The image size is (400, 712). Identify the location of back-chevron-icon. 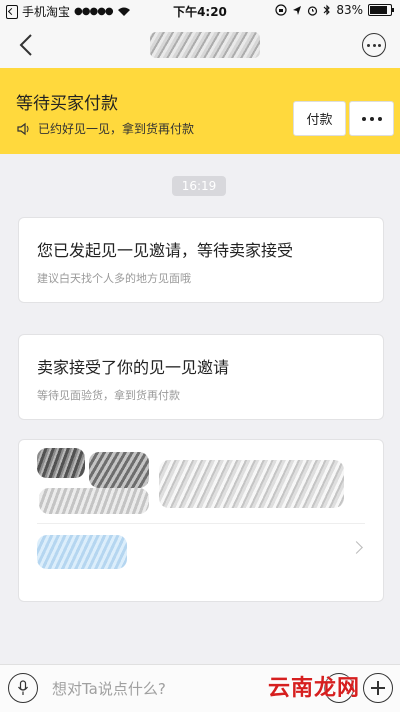
(27, 45).